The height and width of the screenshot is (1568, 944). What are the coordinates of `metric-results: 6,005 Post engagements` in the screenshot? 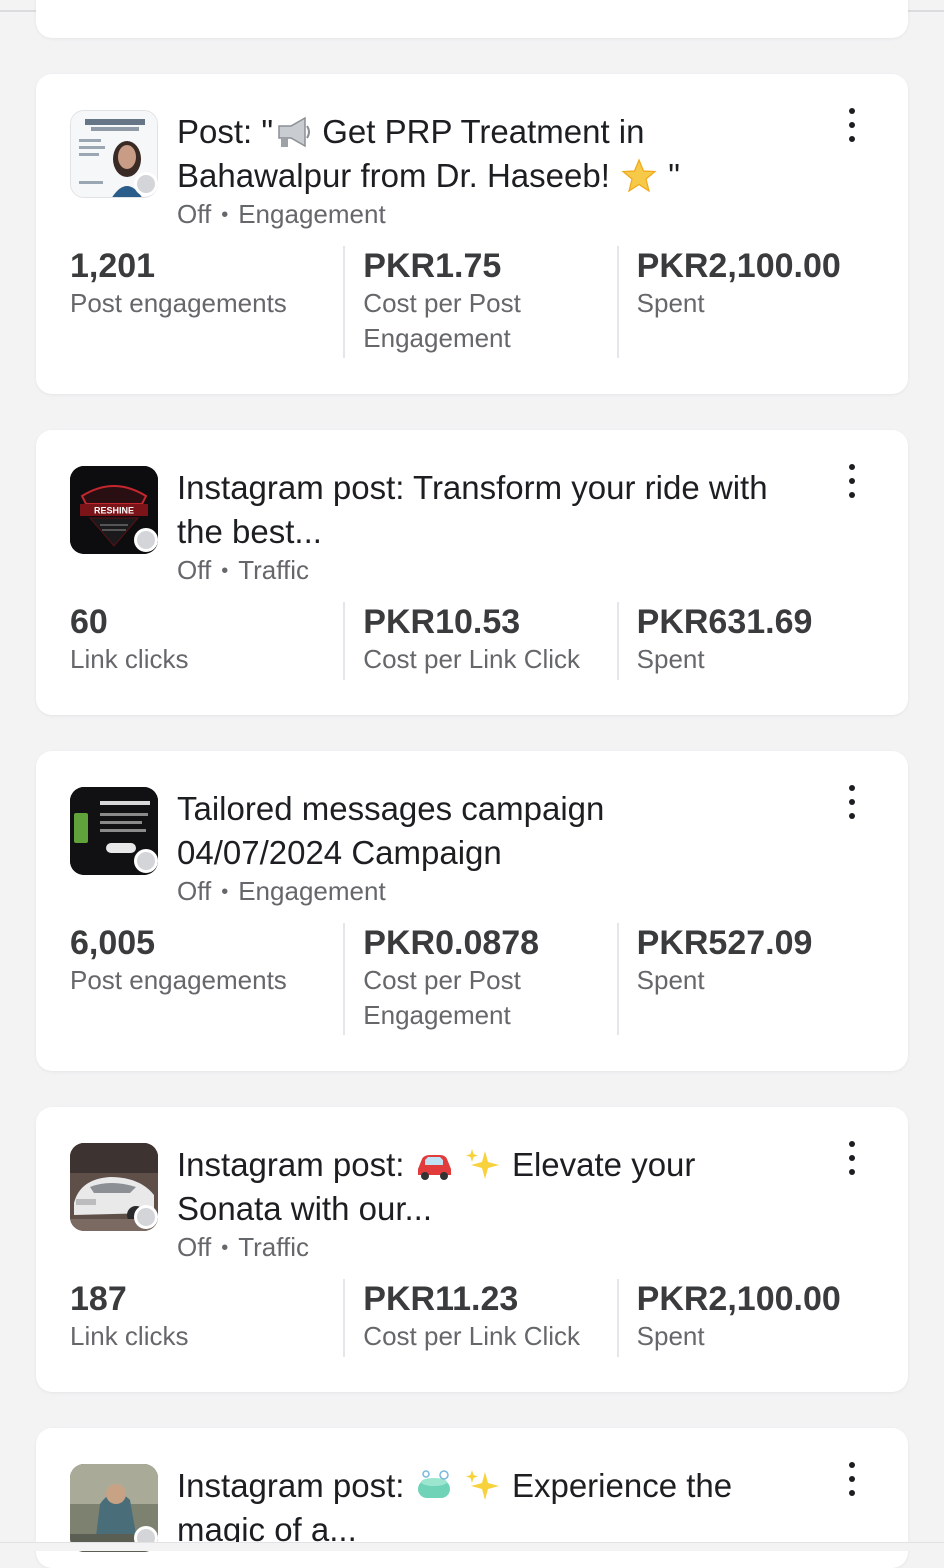 It's located at (206, 979).